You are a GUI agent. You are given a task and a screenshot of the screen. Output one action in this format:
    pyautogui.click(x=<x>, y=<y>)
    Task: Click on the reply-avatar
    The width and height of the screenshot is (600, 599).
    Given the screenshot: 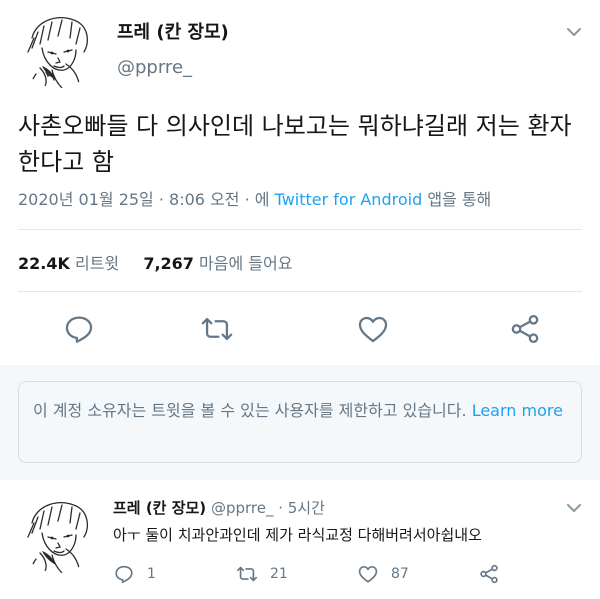 What is the action you would take?
    pyautogui.click(x=58, y=533)
    